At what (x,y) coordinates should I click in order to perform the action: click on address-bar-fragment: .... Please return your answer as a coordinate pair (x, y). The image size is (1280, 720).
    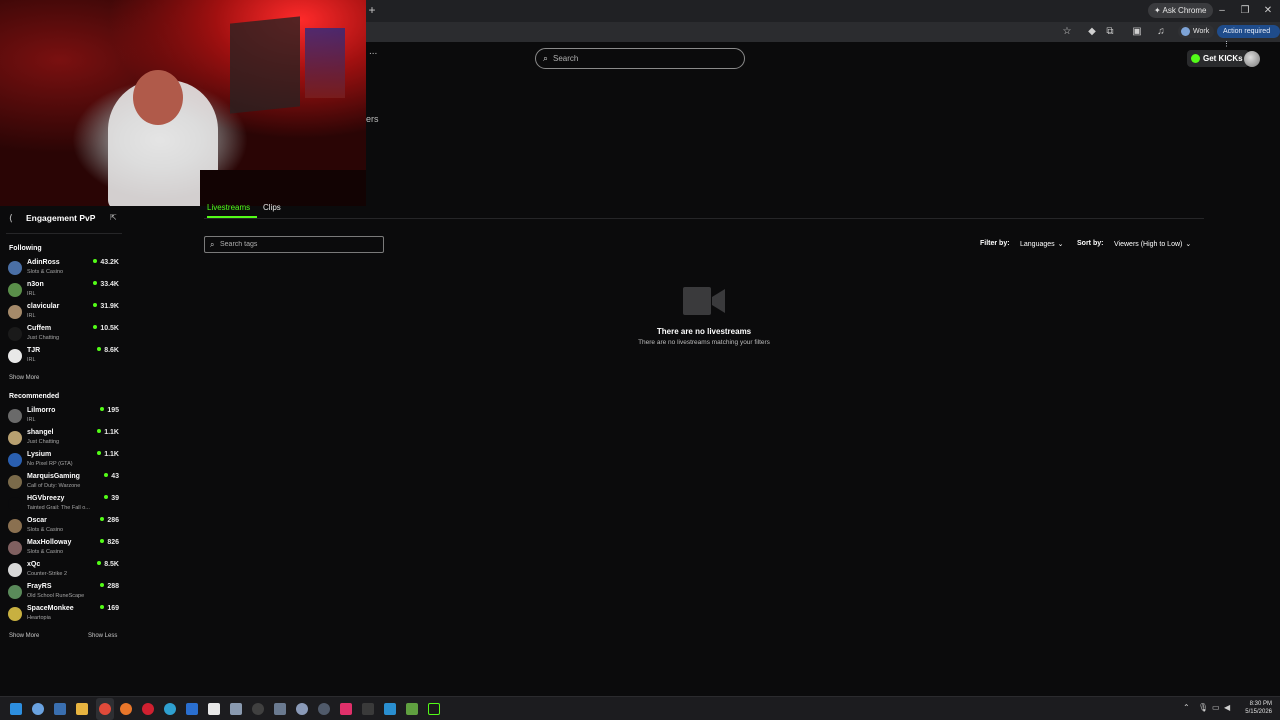
    Looking at the image, I should click on (373, 51).